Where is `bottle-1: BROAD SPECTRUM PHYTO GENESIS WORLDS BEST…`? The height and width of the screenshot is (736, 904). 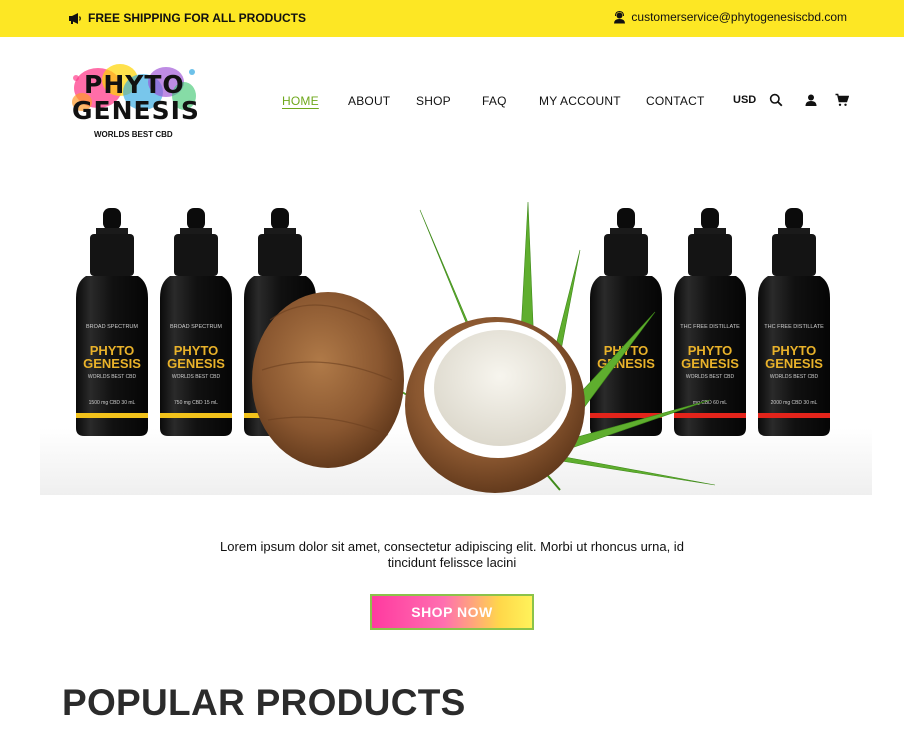
bottle-1: BROAD SPECTRUM PHYTO GENESIS WORLDS BEST… is located at coordinates (112, 322).